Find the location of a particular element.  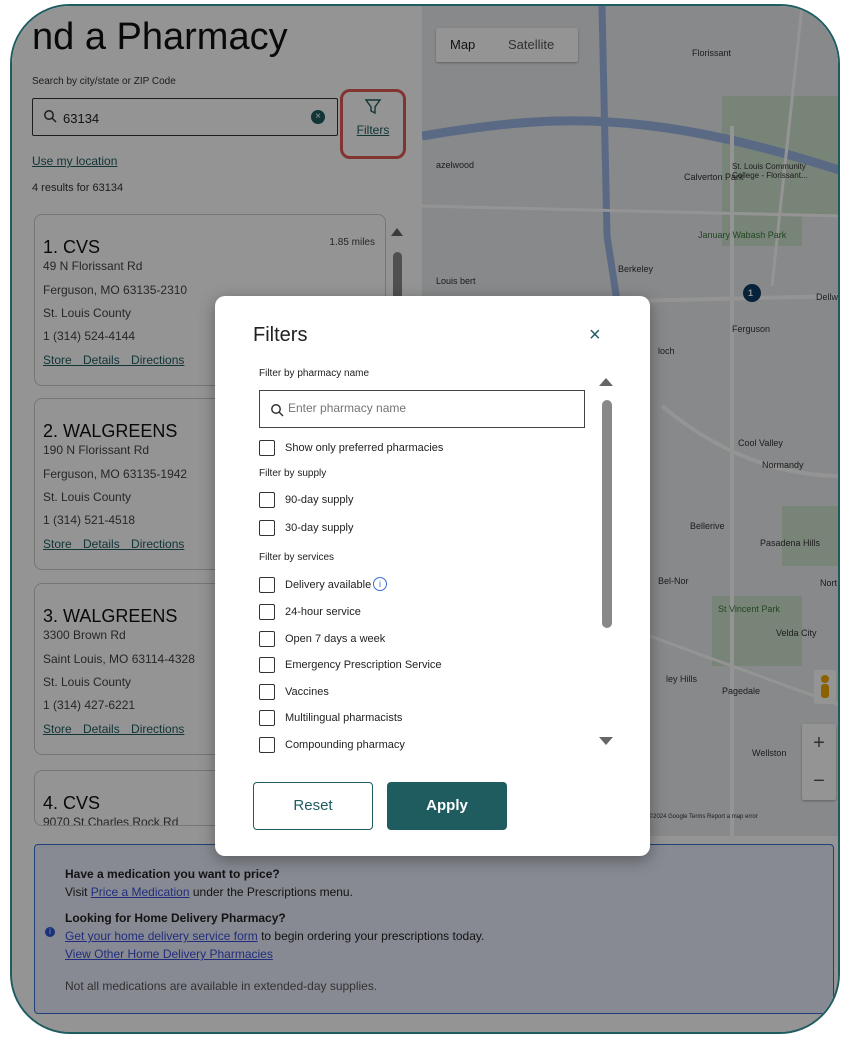

pharmacy-name-input is located at coordinates (428, 408).